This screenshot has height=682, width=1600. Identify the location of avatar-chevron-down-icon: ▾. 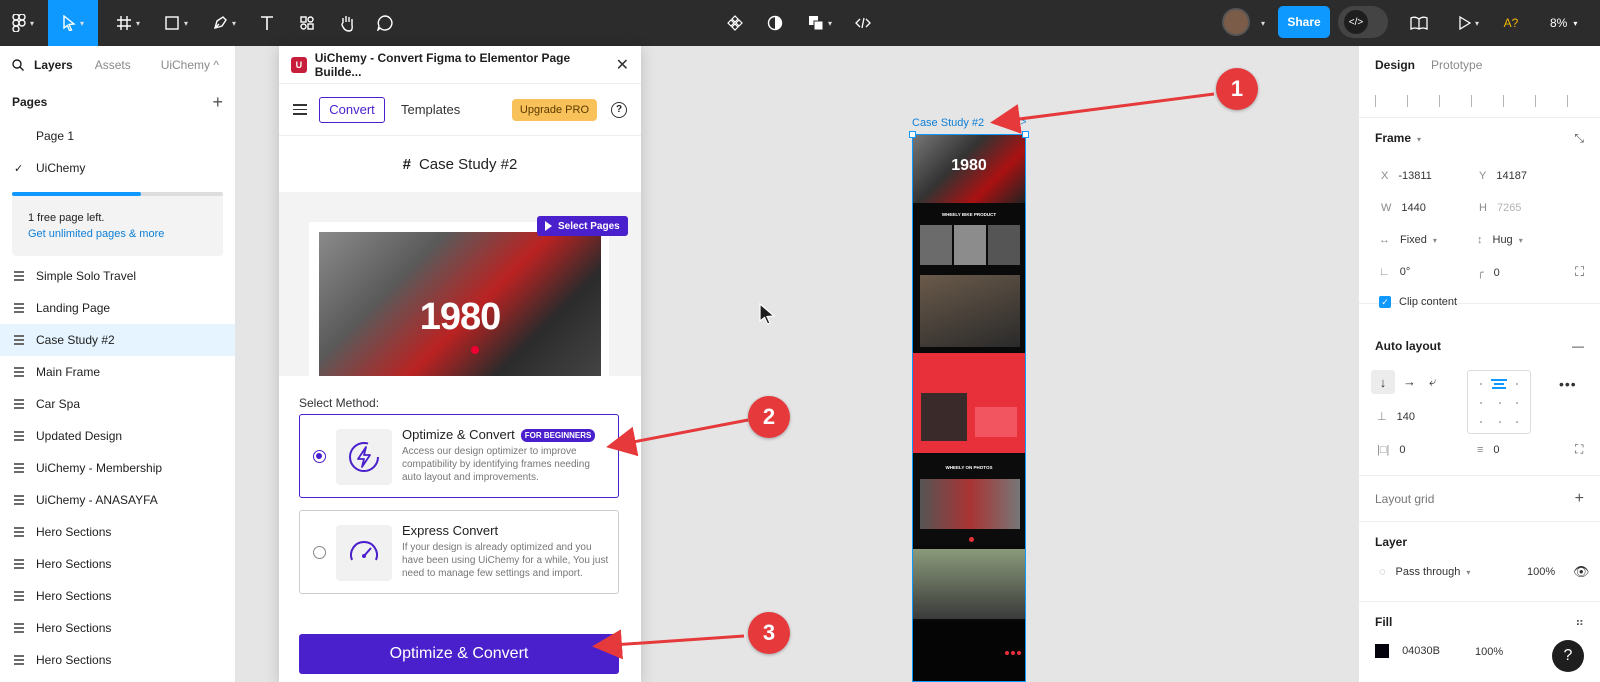
(1261, 23).